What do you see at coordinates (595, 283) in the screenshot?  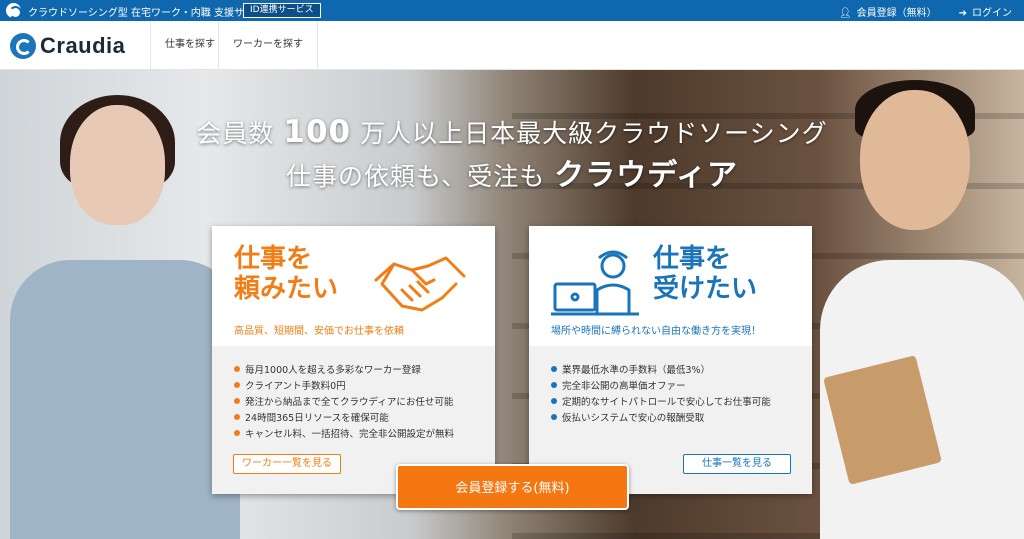 I see `worker-laptop-icon` at bounding box center [595, 283].